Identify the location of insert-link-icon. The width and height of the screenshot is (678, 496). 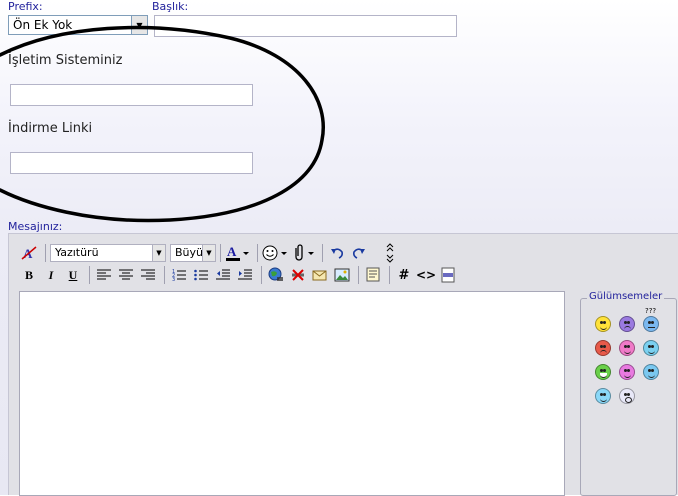
(276, 275).